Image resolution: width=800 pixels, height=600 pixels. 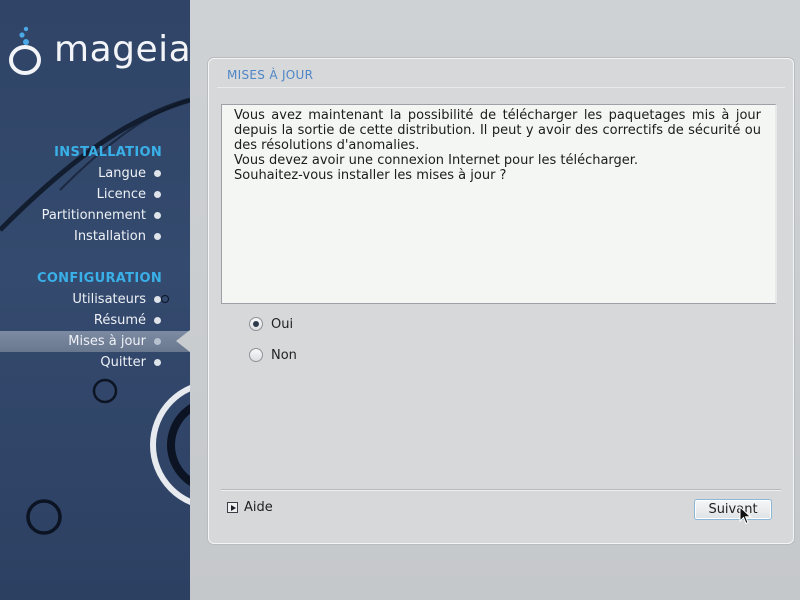 I want to click on section-title-installation: INSTALLATION, so click(x=108, y=152).